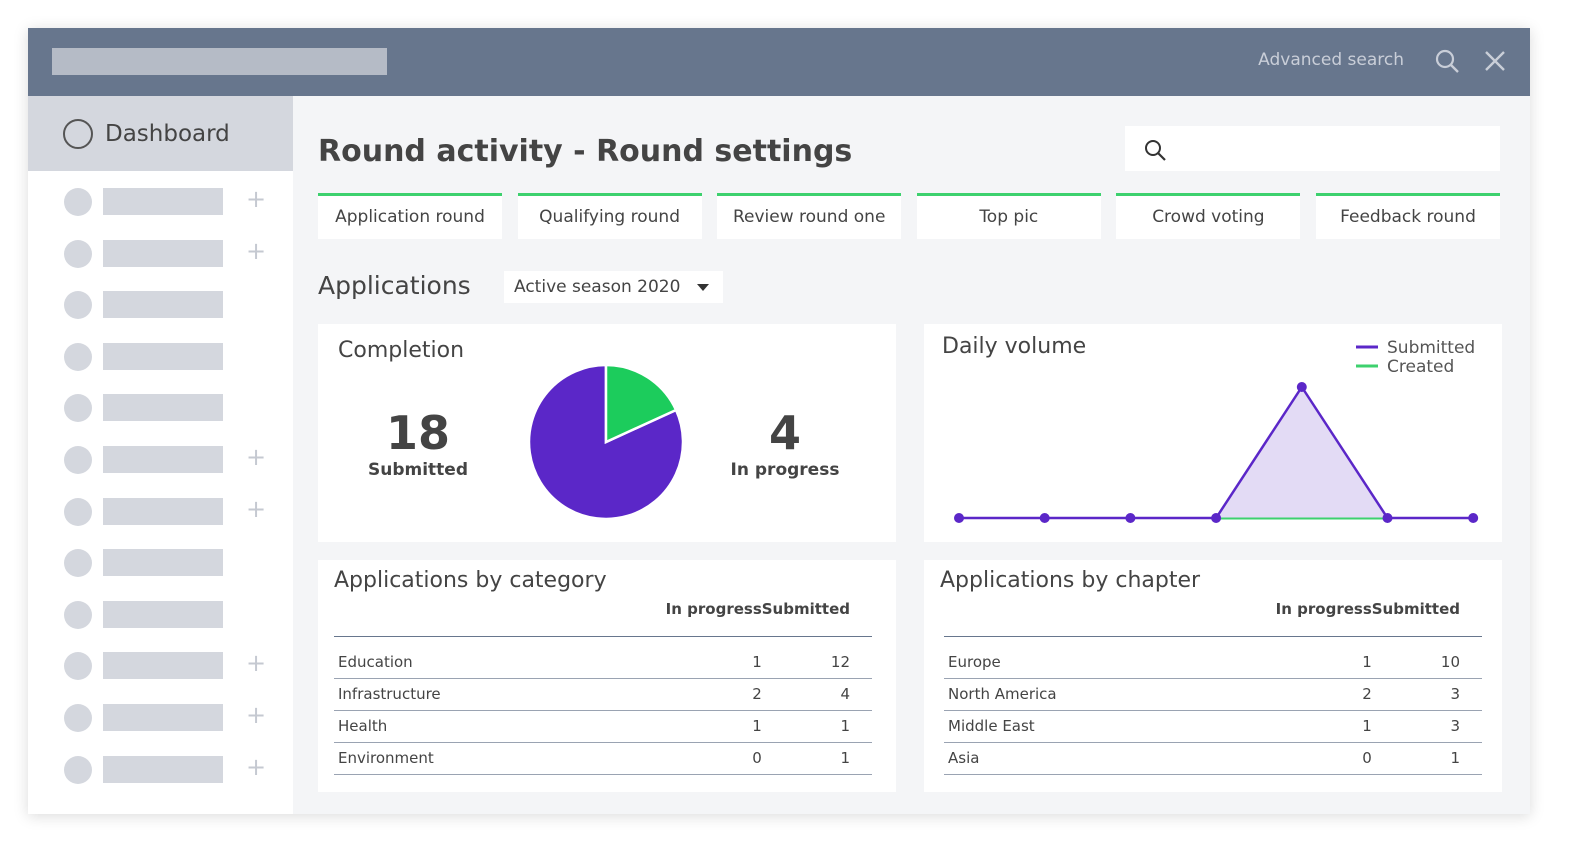 Image resolution: width=1580 pixels, height=859 pixels. Describe the element at coordinates (410, 216) in the screenshot. I see `tab-application-round: Application round` at that location.